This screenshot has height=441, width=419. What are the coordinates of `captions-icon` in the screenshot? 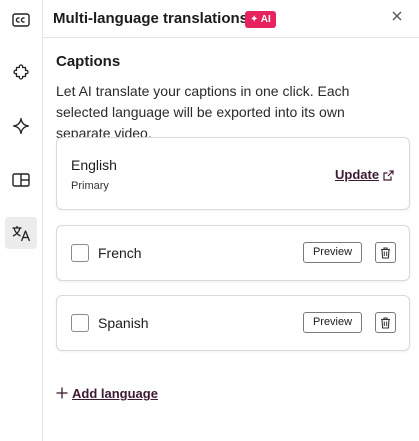 It's located at (21, 20).